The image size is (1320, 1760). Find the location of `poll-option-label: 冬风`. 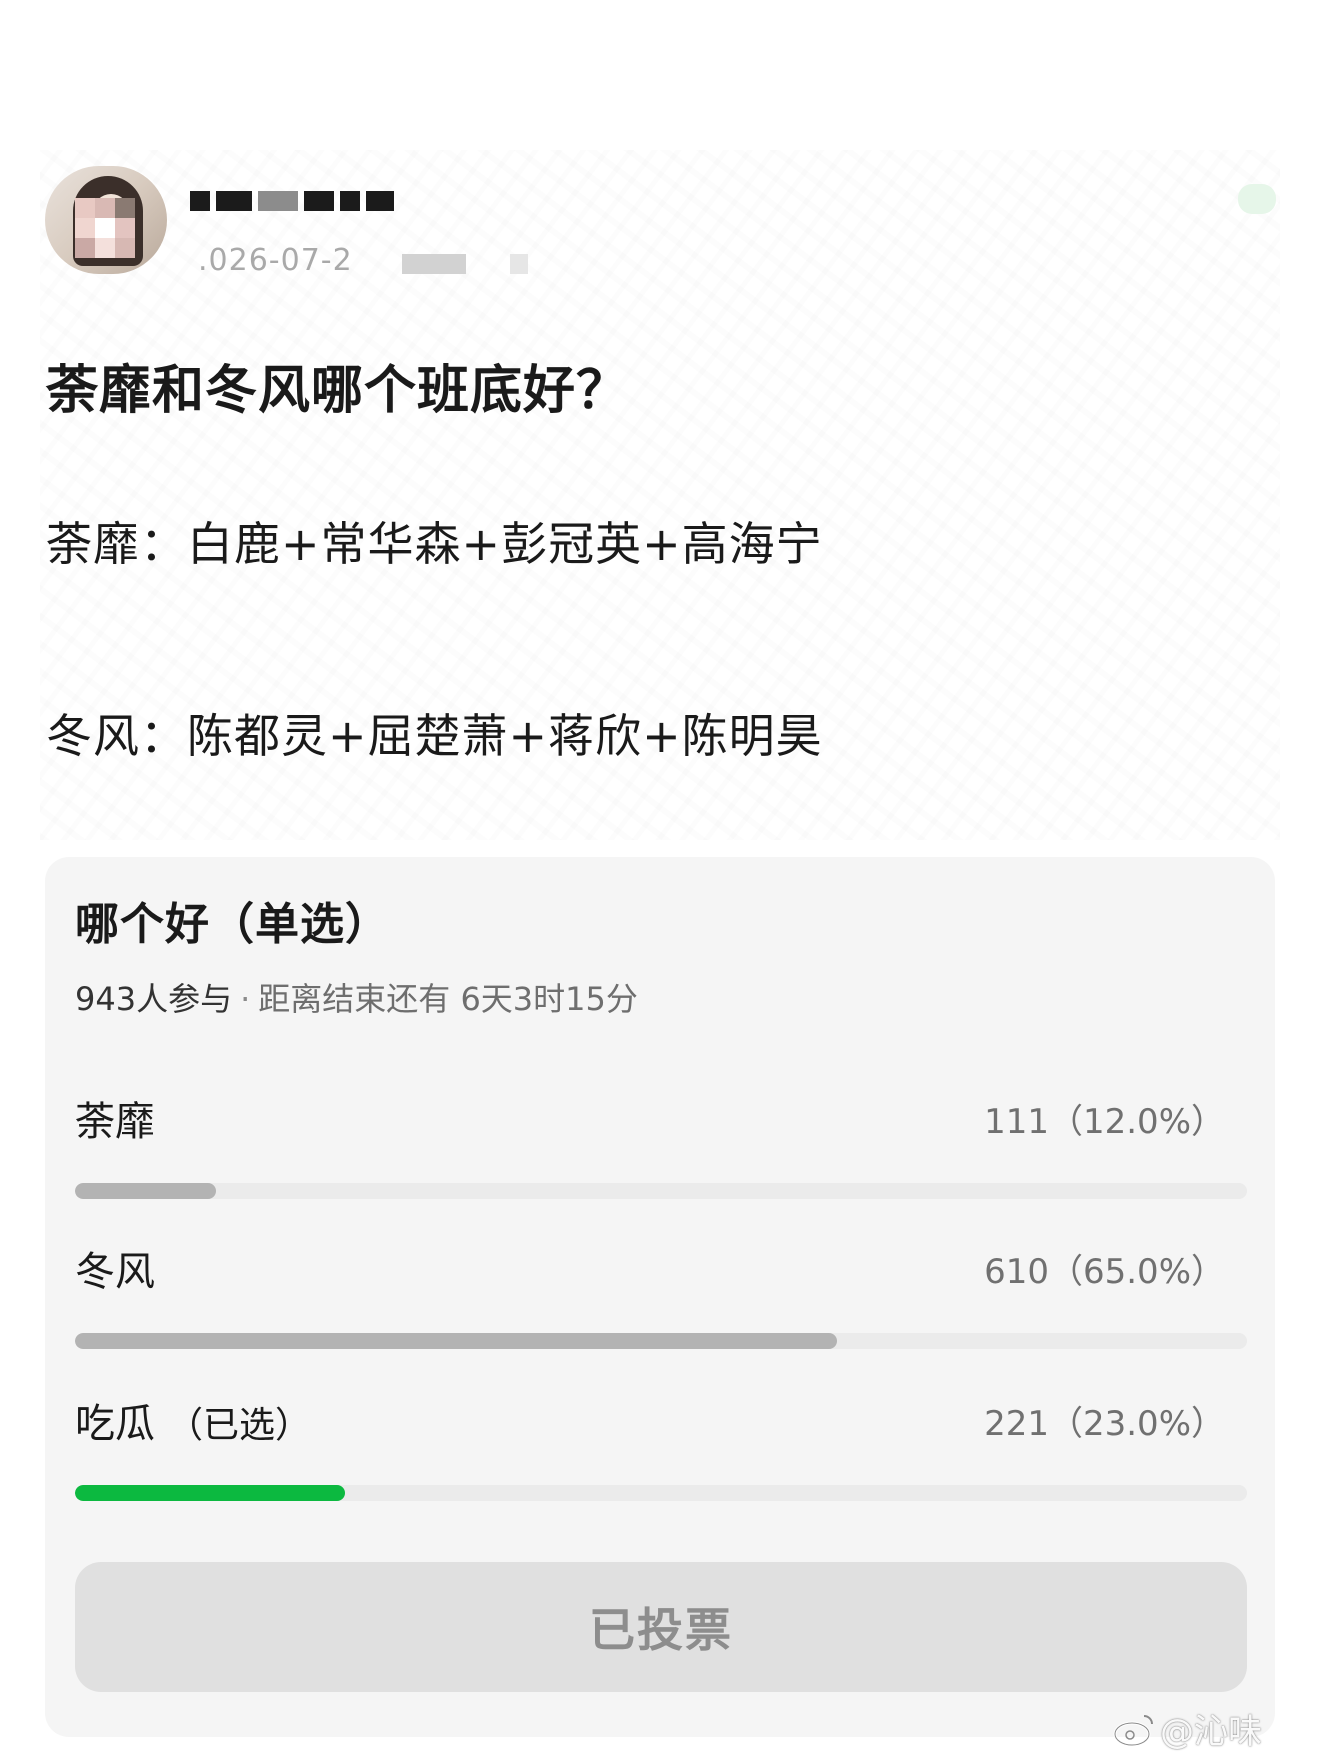

poll-option-label: 冬风 is located at coordinates (115, 1272).